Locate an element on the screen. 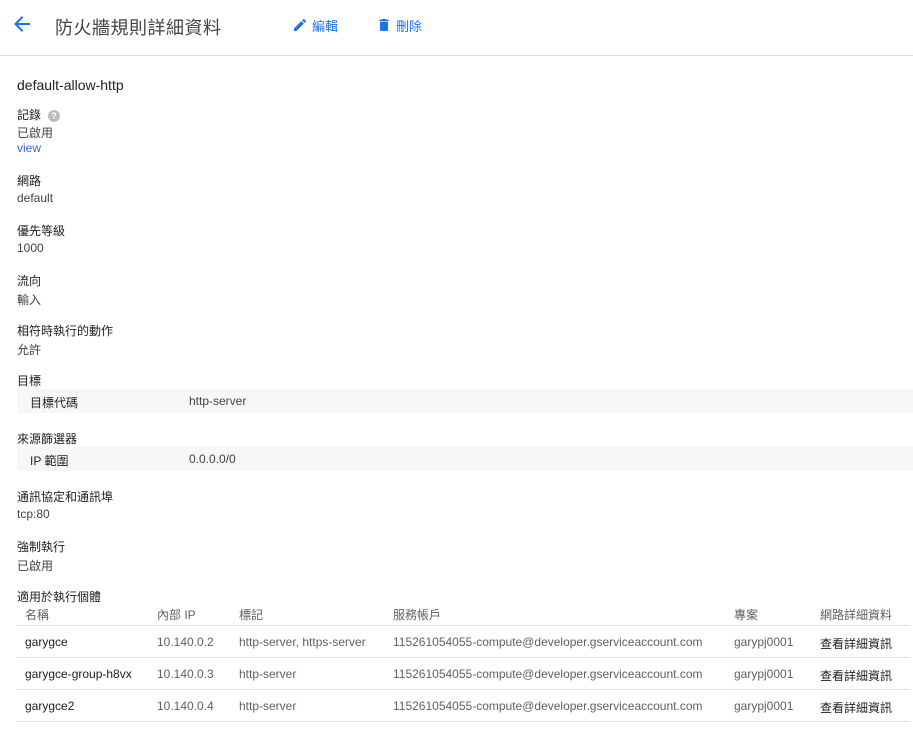 The width and height of the screenshot is (913, 731). delete-label: 刪除 is located at coordinates (409, 26).